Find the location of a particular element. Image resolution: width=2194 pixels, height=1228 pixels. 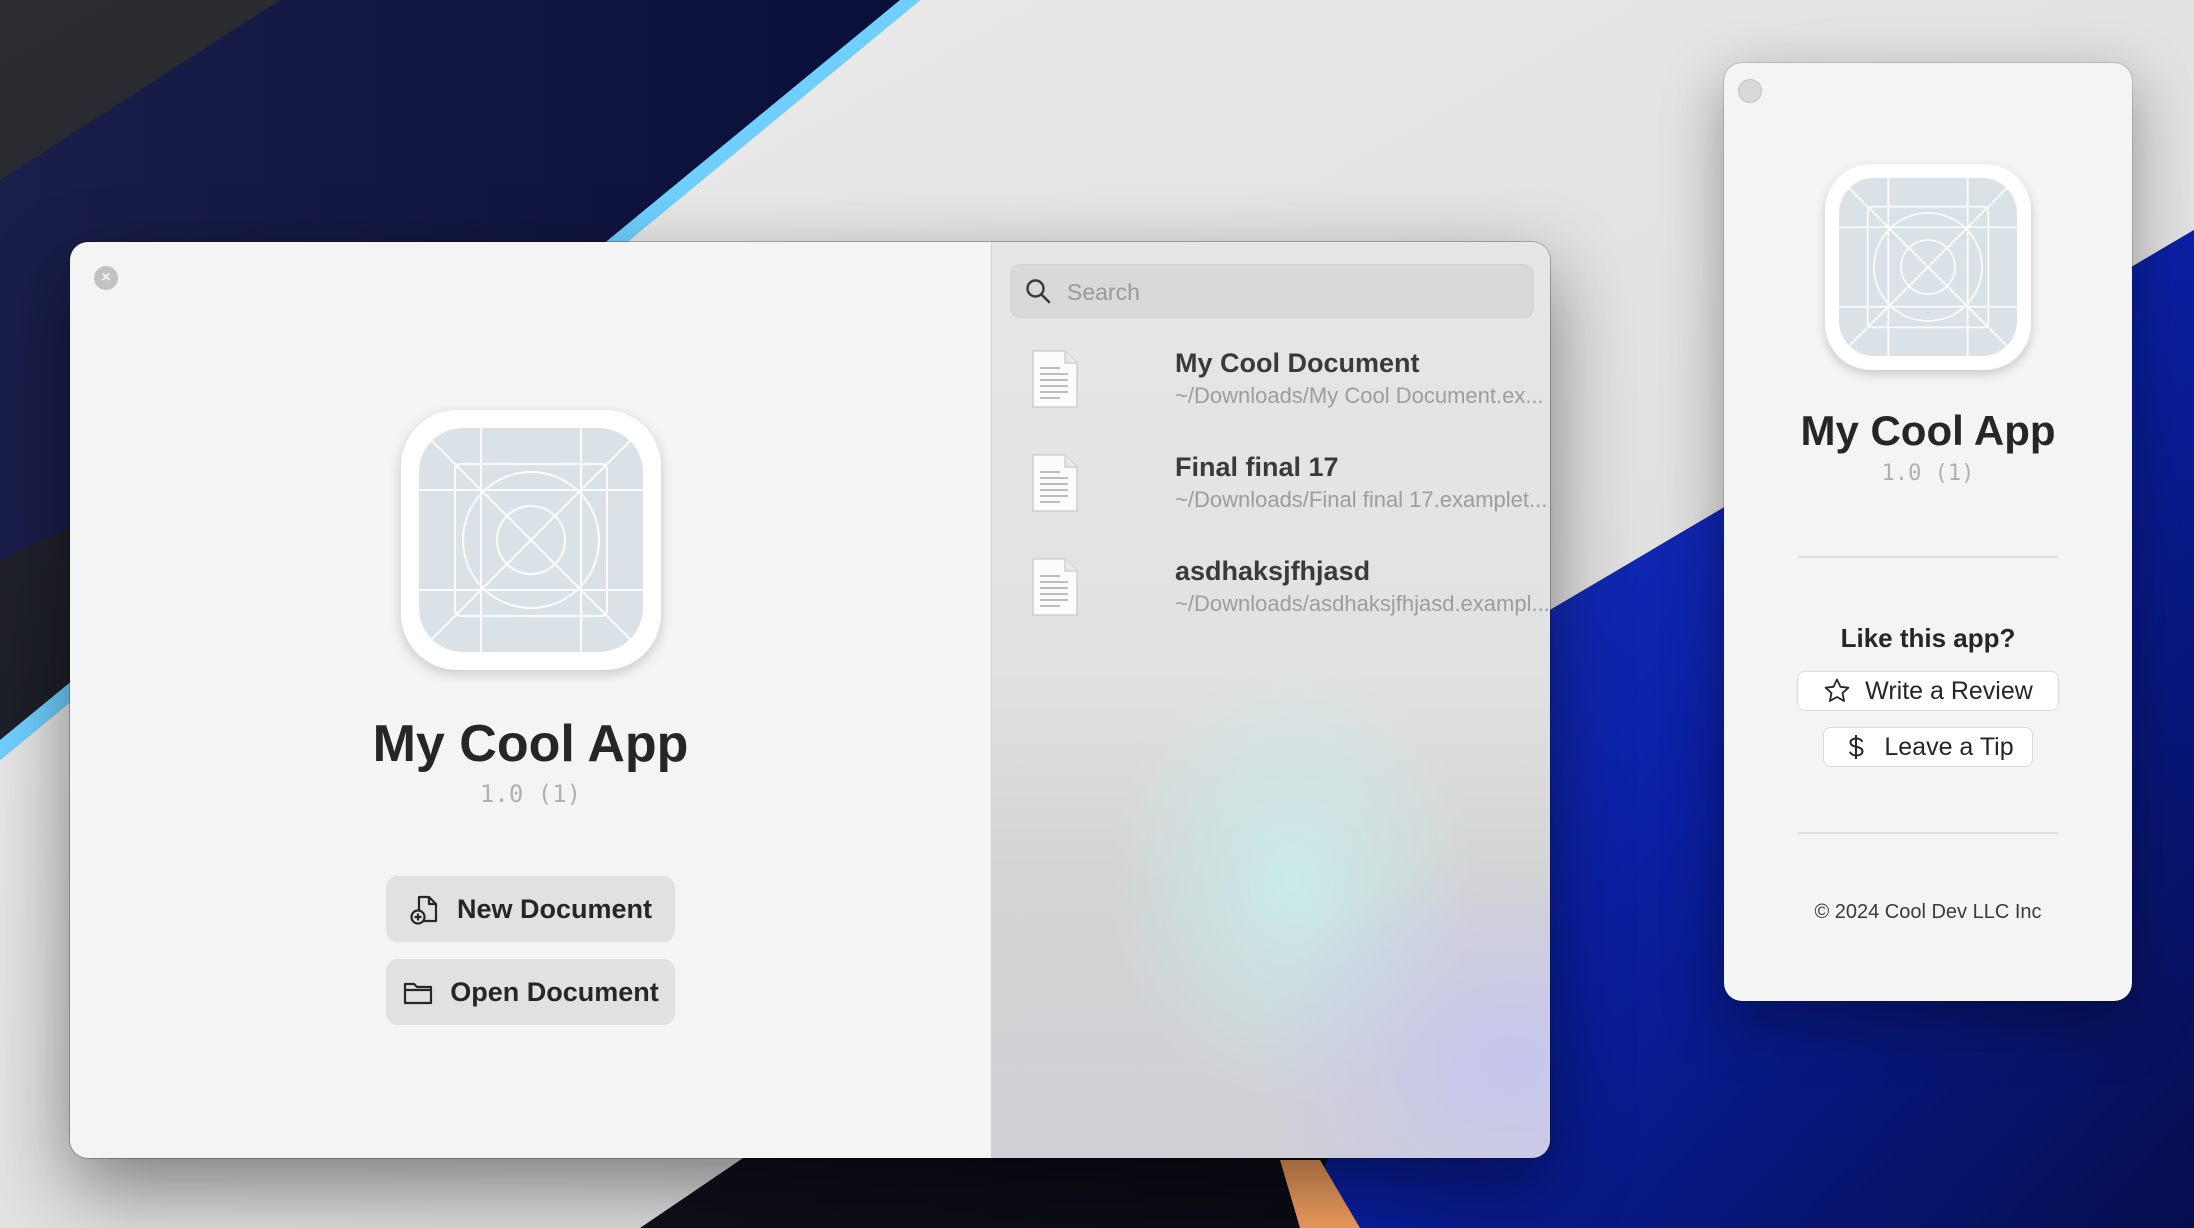

app-title: My Cool App is located at coordinates (530, 744).